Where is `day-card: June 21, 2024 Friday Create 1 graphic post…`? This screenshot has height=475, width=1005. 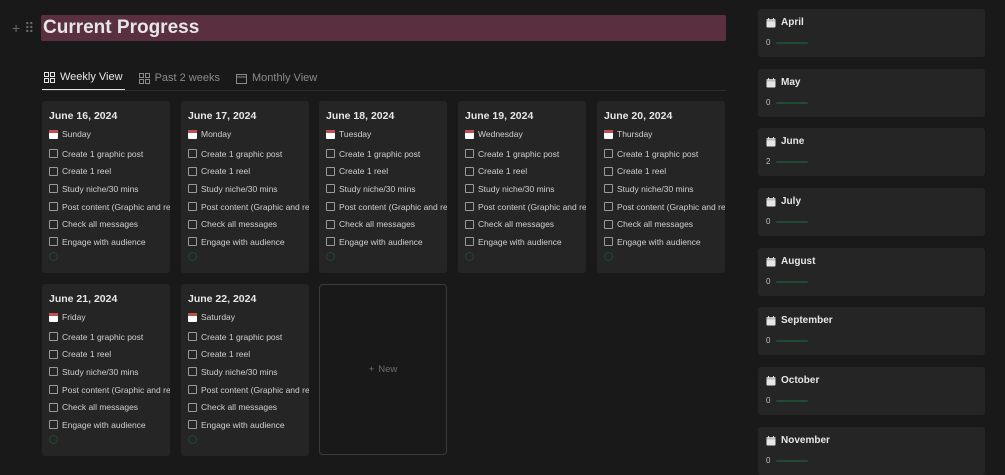 day-card: June 21, 2024 Friday Create 1 graphic post… is located at coordinates (106, 370).